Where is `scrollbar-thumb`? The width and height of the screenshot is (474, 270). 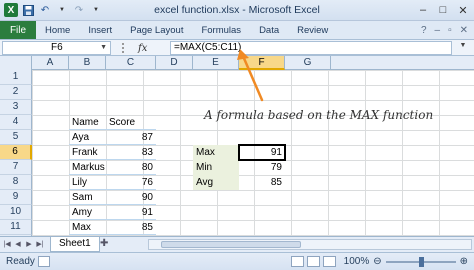
scrollbar-thumb is located at coordinates (231, 244).